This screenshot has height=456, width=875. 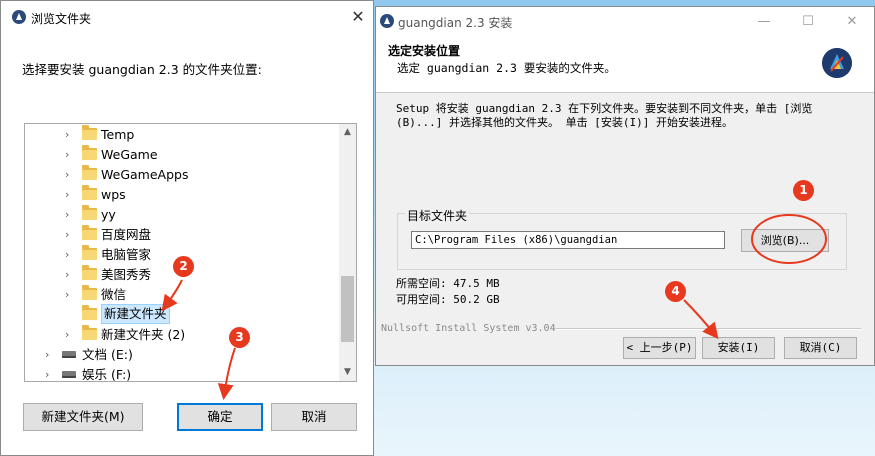 I want to click on annotation-badge-1: 1, so click(x=803, y=190).